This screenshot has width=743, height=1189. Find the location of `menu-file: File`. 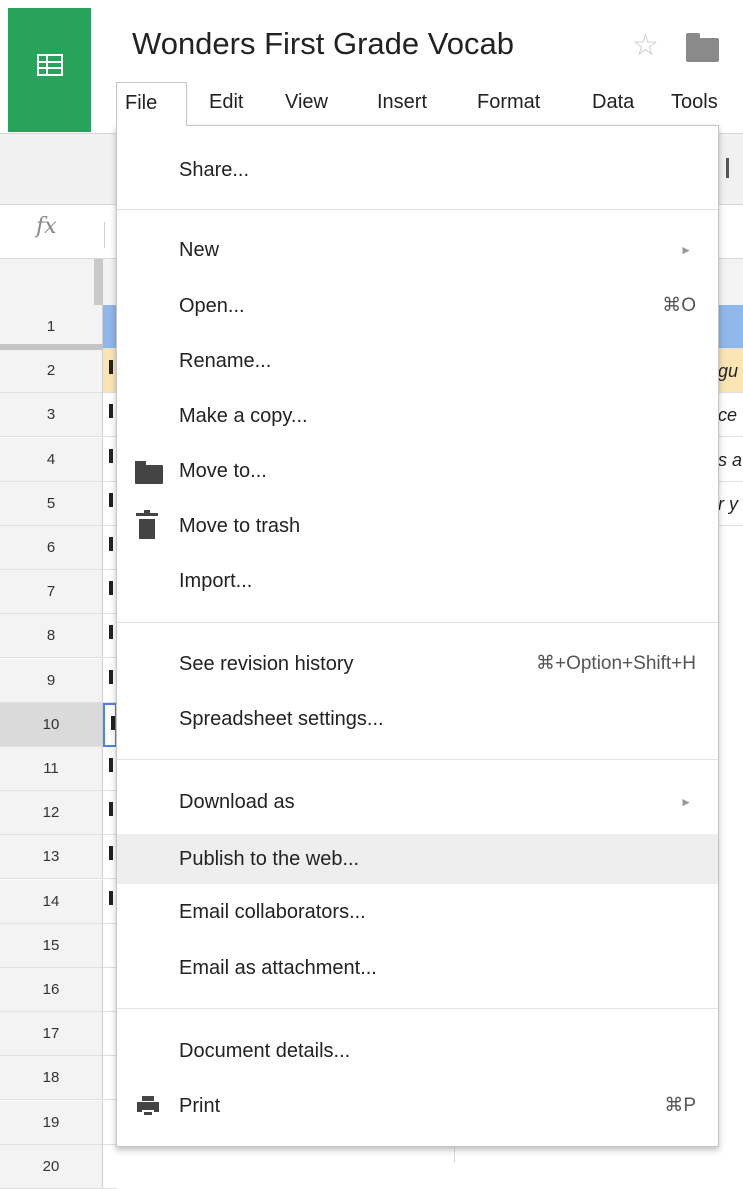

menu-file: File is located at coordinates (151, 104).